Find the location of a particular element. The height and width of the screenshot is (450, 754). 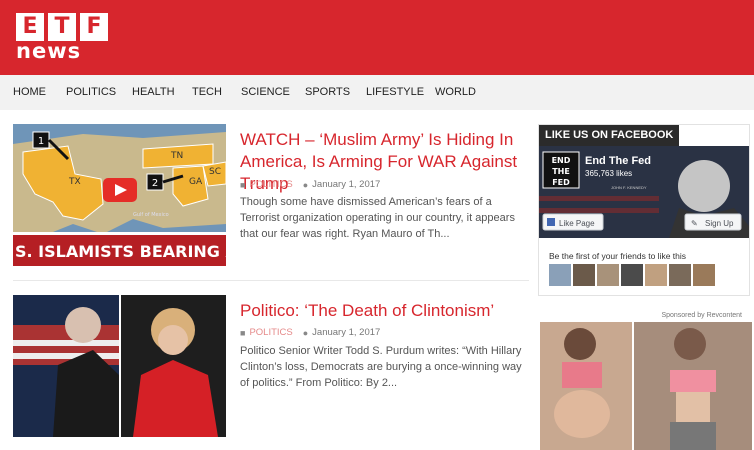

logo-letter: T is located at coordinates (62, 27).